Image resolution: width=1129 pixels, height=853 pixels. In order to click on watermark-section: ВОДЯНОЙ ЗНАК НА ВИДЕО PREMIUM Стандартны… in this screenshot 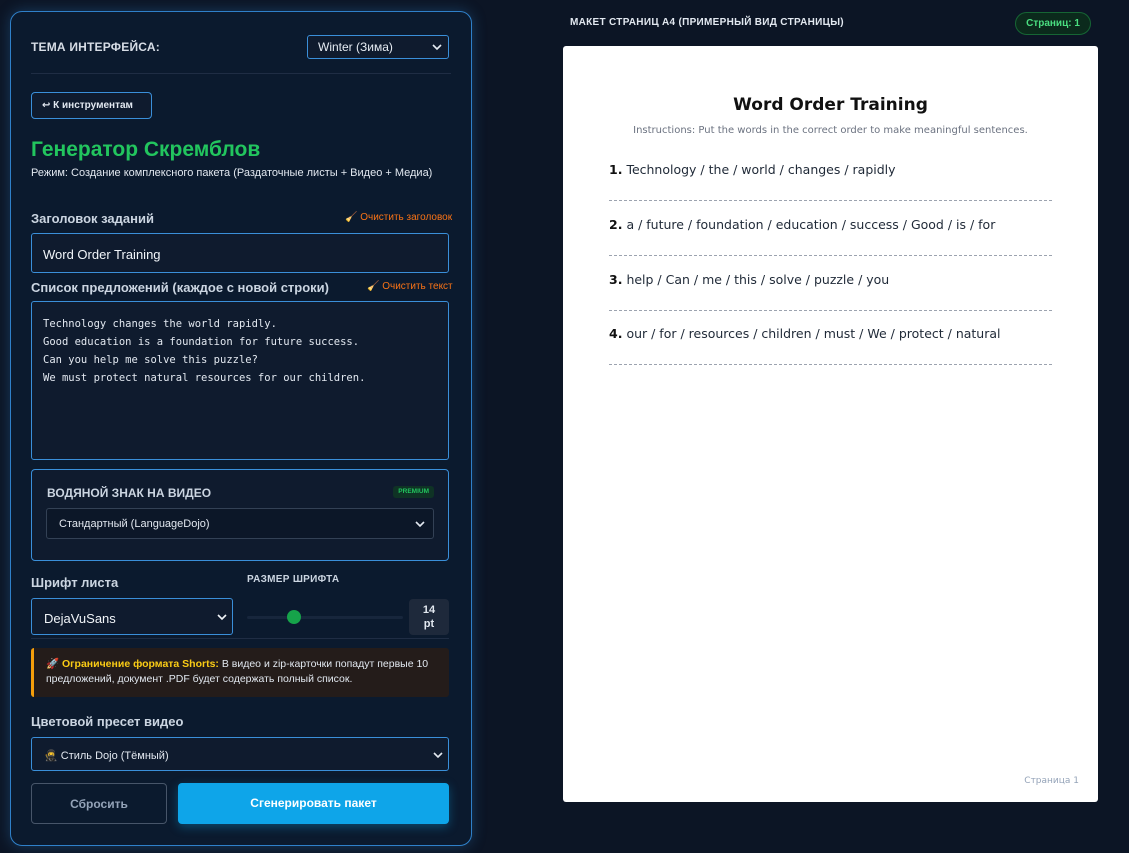, I will do `click(240, 515)`.